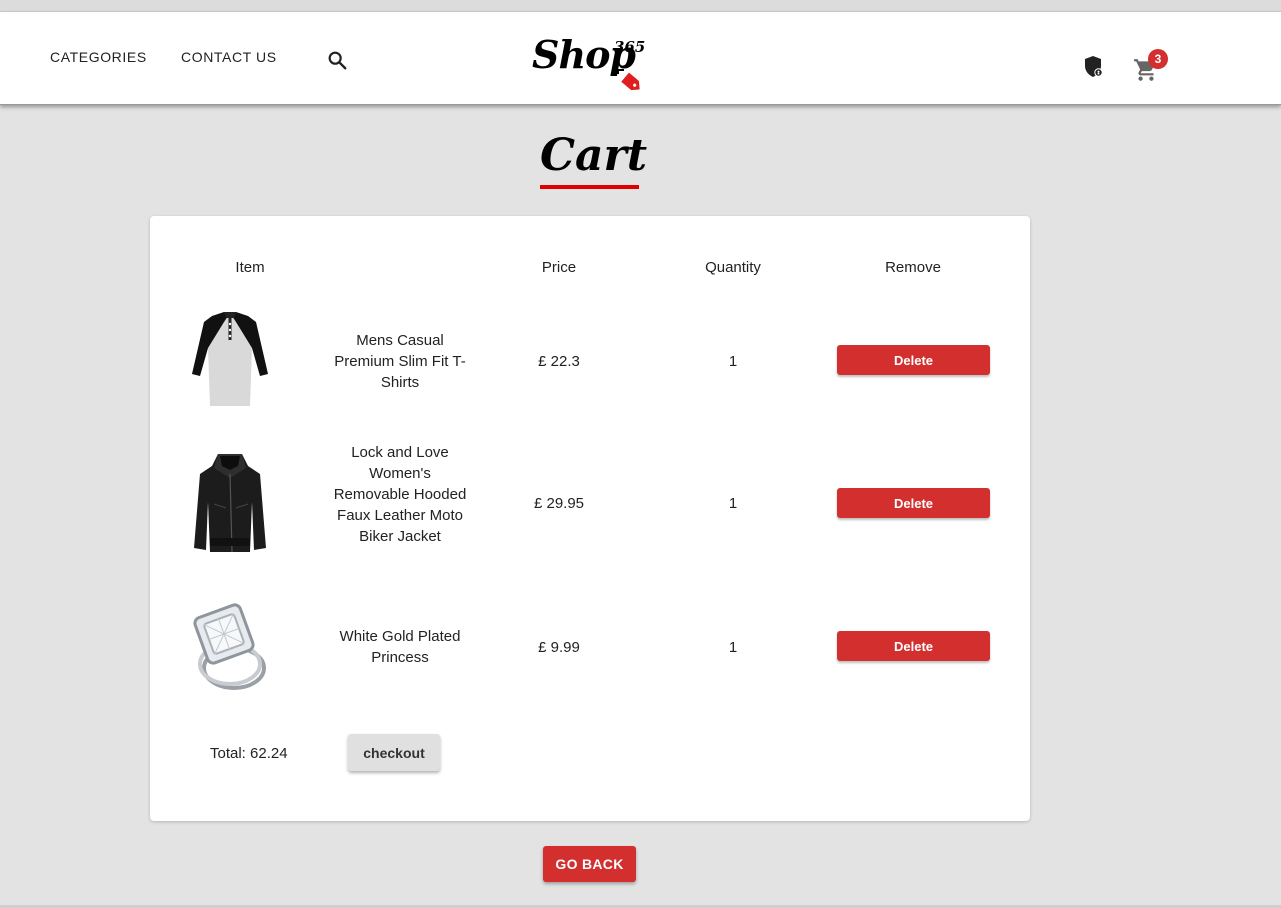 The image size is (1281, 908). I want to click on item-name: Mens Casual Premium Slim Fit T-Shirts, so click(400, 361).